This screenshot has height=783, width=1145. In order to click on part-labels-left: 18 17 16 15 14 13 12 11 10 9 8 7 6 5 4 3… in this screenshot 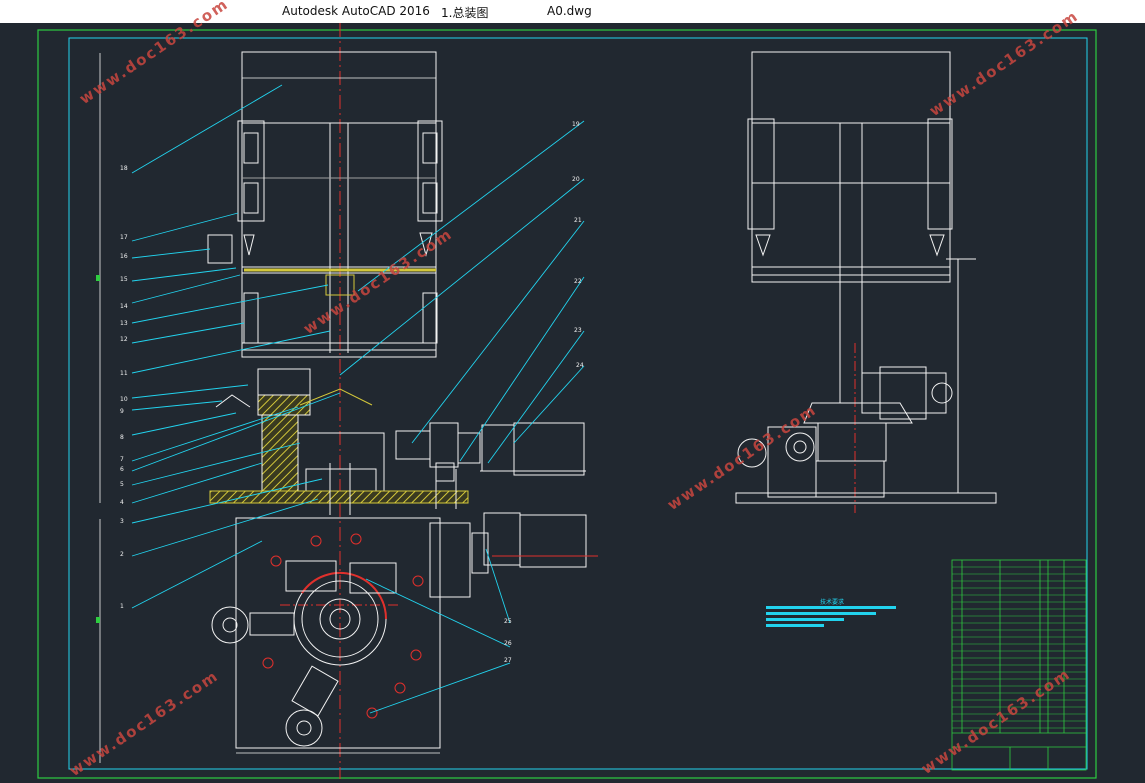, I will do `click(124, 387)`.